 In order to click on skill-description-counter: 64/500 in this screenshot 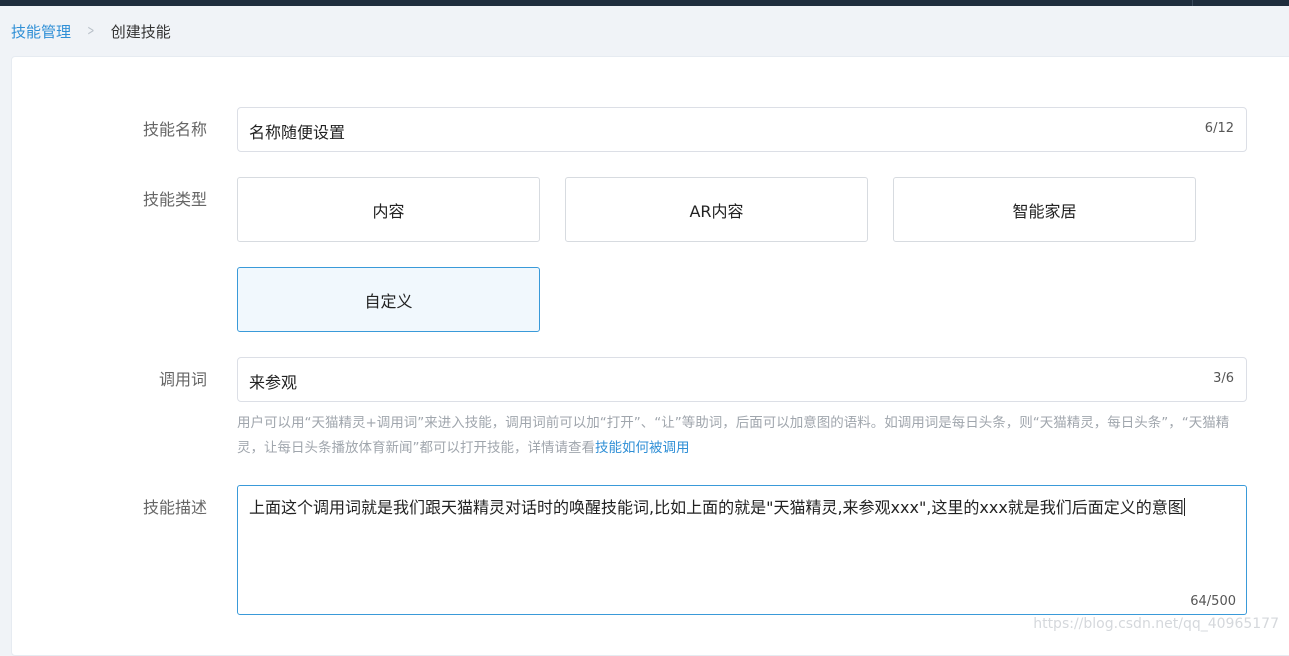, I will do `click(1213, 601)`.